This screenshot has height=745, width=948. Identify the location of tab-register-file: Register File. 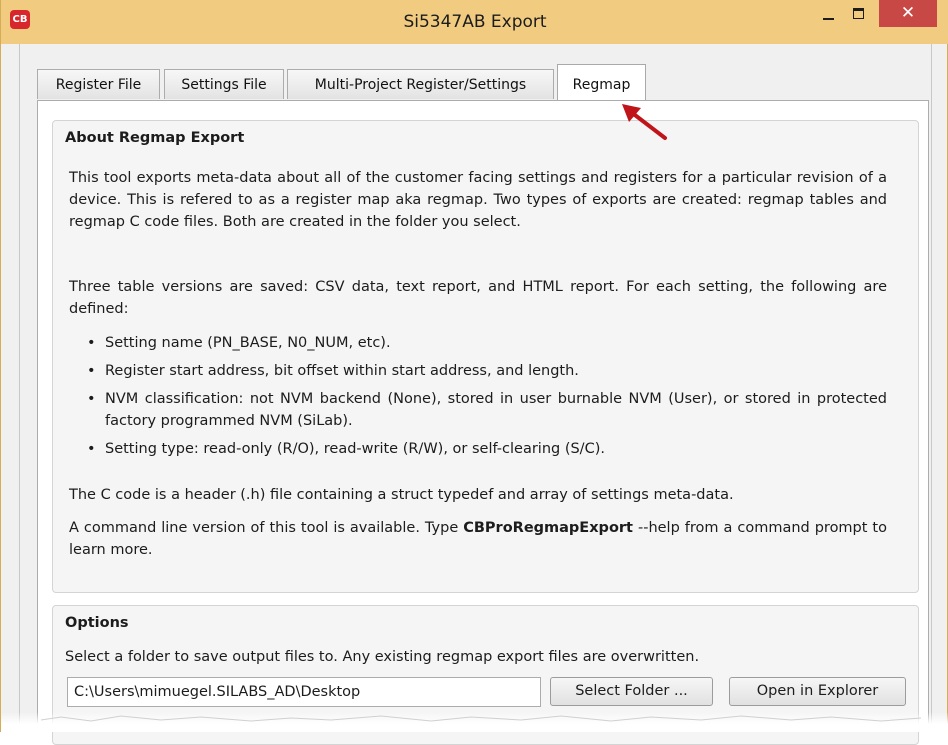
(98, 84).